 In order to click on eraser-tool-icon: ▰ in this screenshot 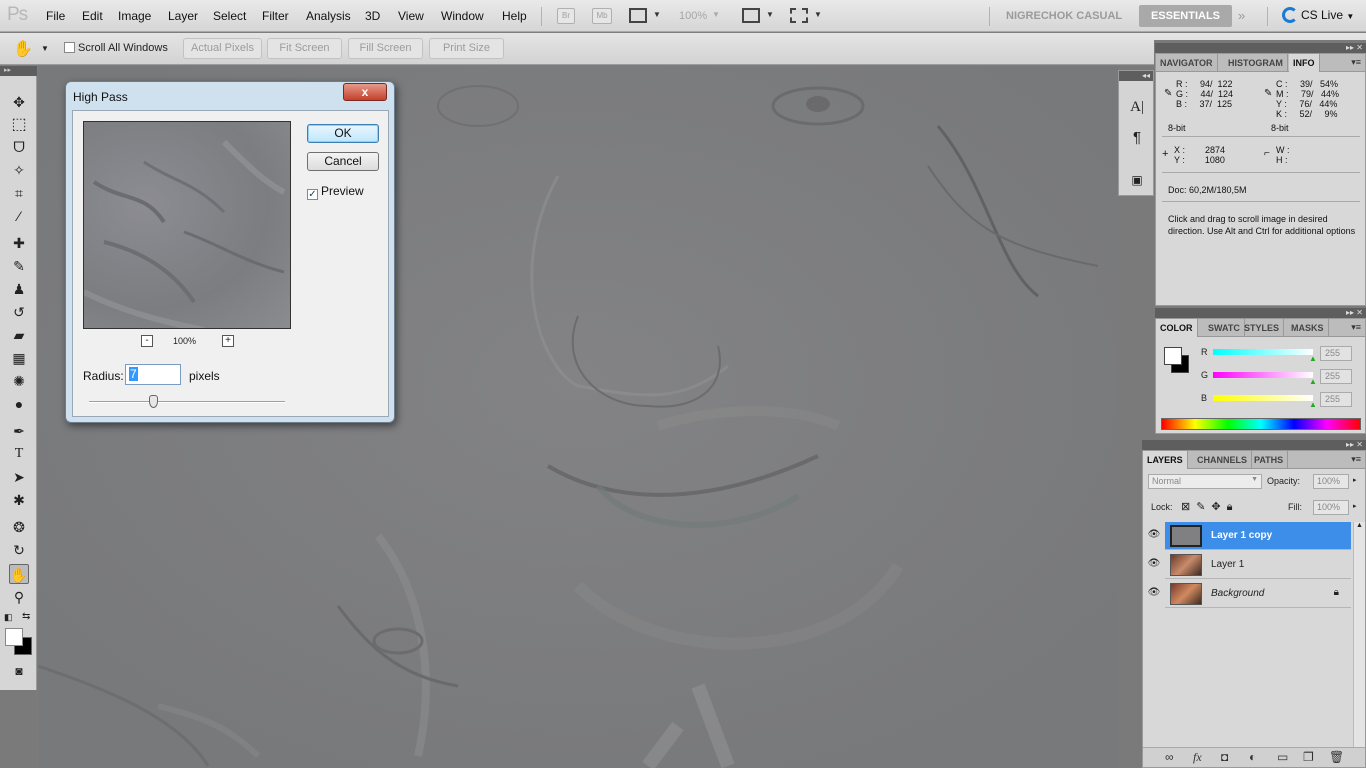, I will do `click(19, 335)`.